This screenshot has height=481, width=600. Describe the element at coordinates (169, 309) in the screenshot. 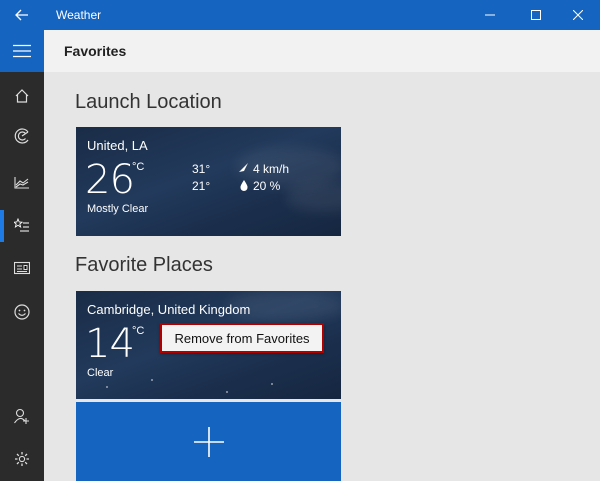

I see `location-name: Cambridge, United Kingdom` at that location.